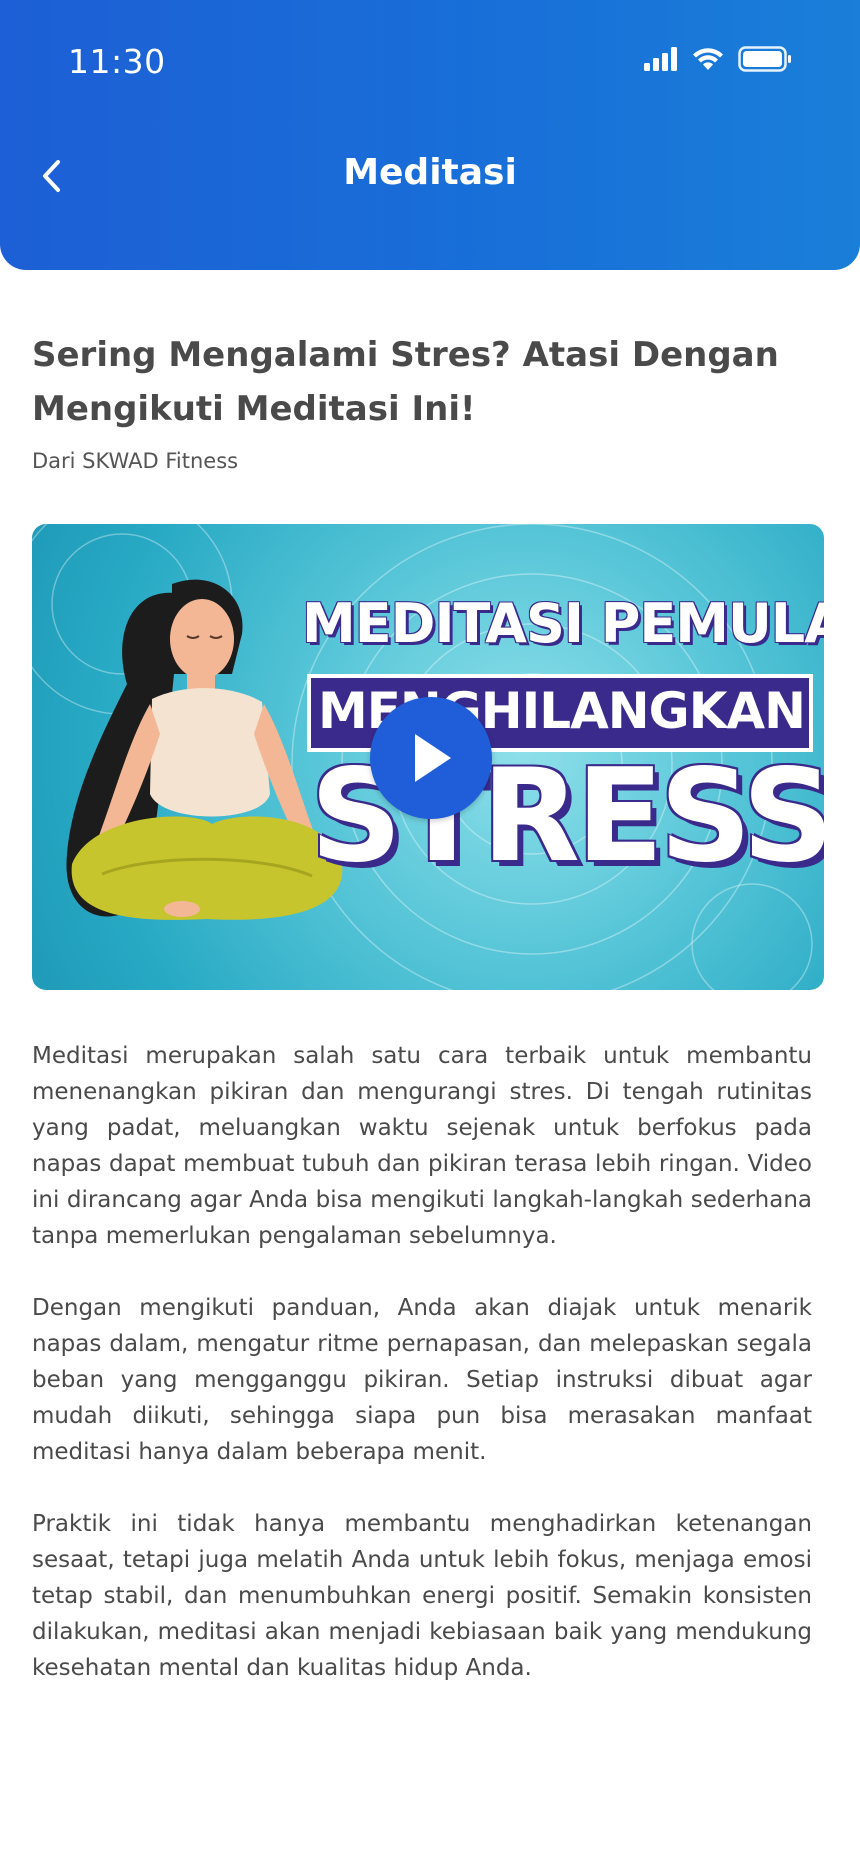 The width and height of the screenshot is (860, 1864). What do you see at coordinates (764, 59) in the screenshot?
I see `battery-icon` at bounding box center [764, 59].